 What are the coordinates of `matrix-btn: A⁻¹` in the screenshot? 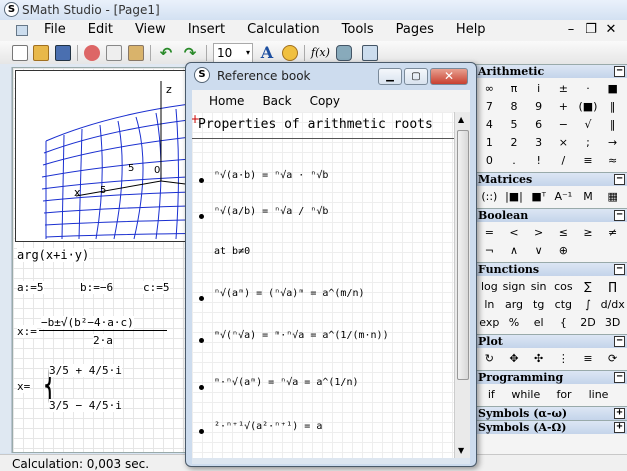 It's located at (563, 197).